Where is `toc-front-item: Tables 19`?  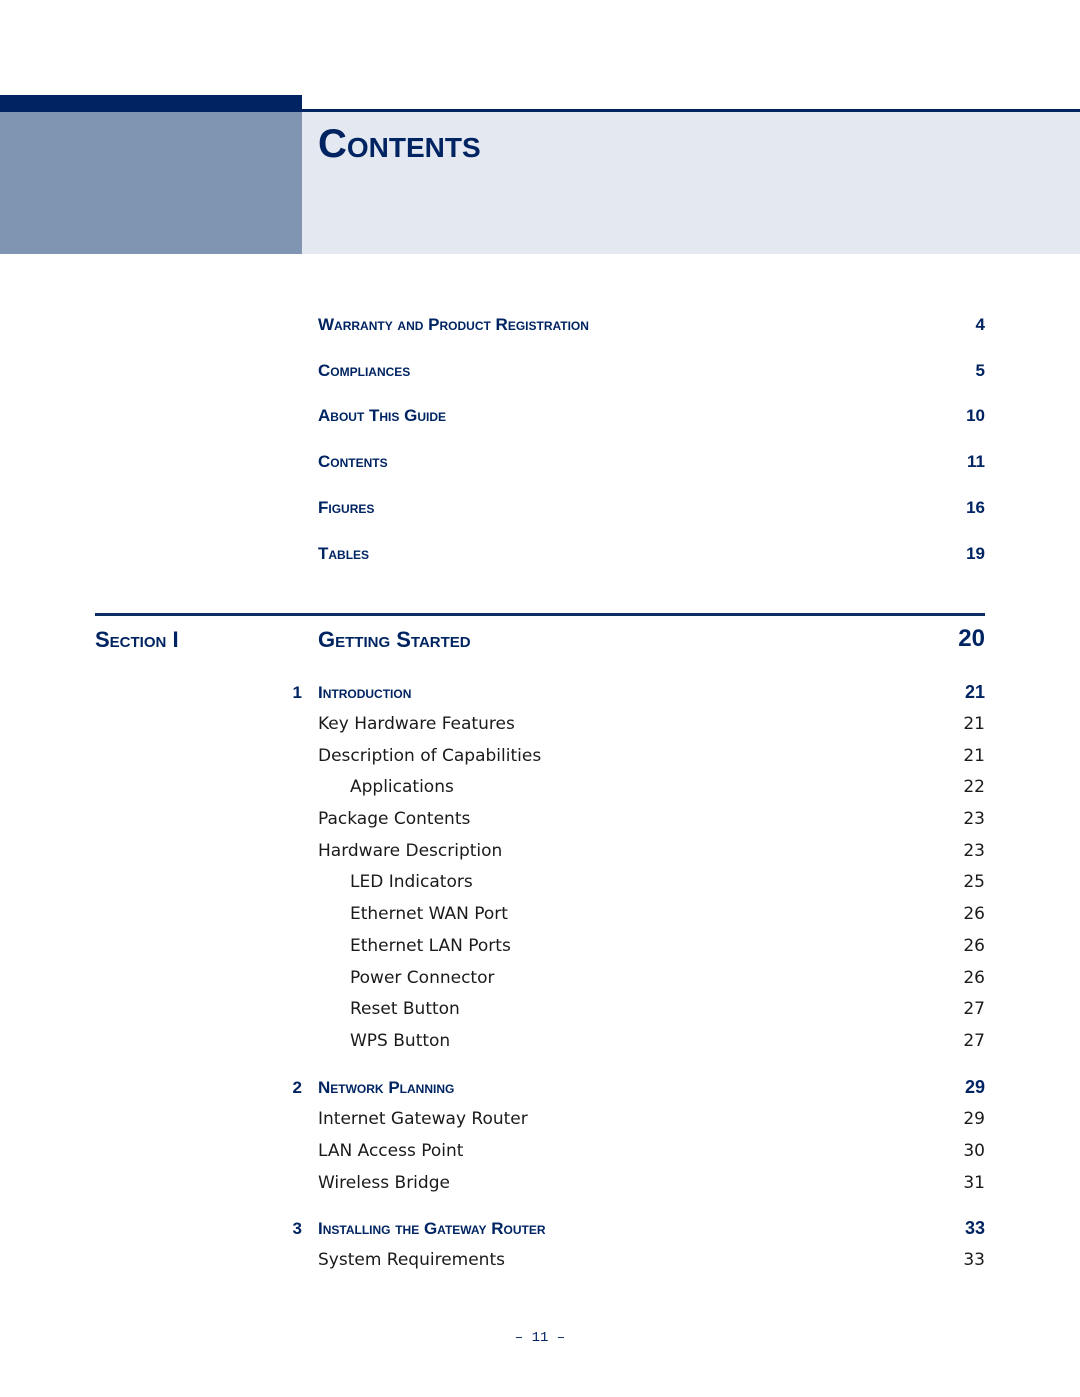
toc-front-item: Tables 19 is located at coordinates (651, 554).